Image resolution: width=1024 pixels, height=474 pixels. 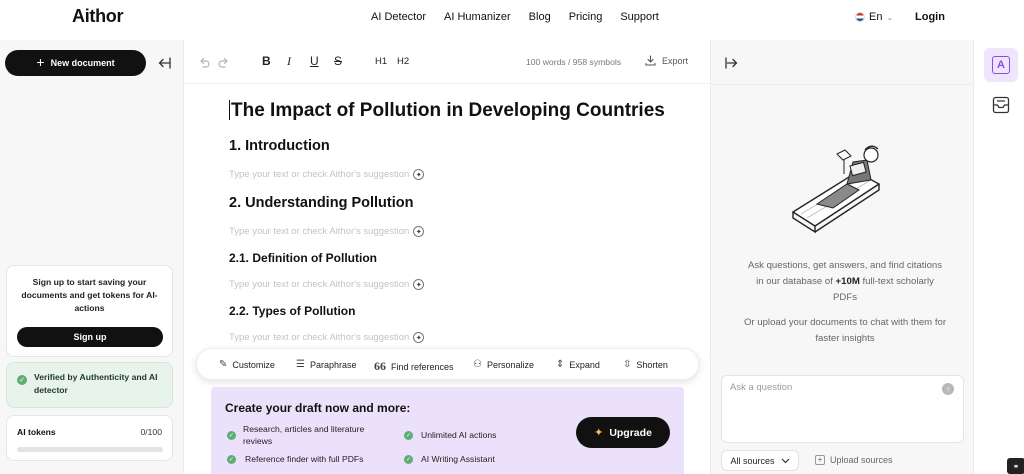 What do you see at coordinates (89, 438) in the screenshot?
I see `ai-tokens-card: AI tokens 0/100` at bounding box center [89, 438].